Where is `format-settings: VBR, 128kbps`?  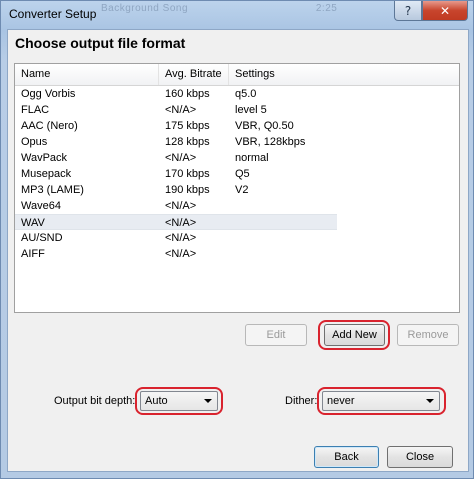 format-settings: VBR, 128kbps is located at coordinates (270, 142).